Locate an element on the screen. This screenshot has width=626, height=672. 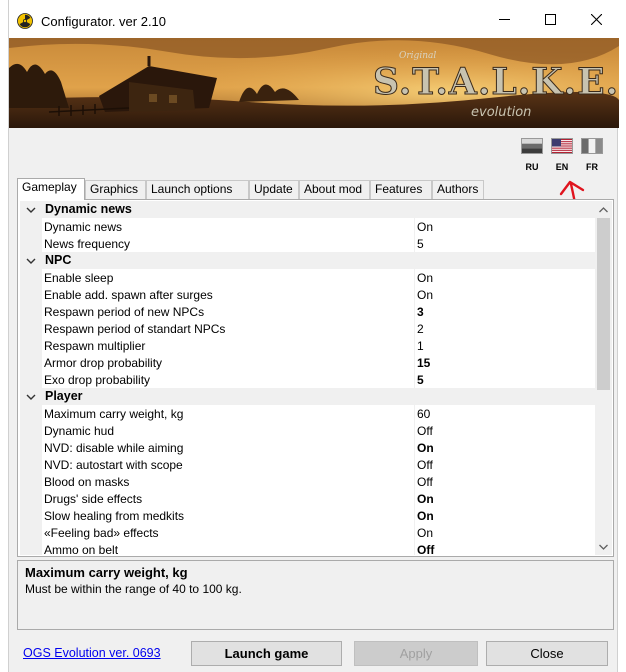
launch-game-button: Launch game is located at coordinates (266, 653).